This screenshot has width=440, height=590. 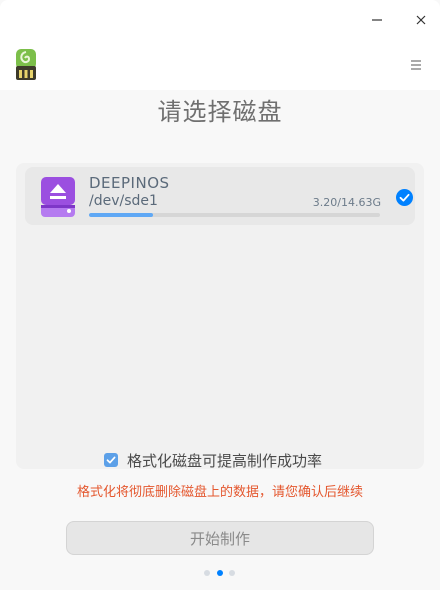 I want to click on close-icon, so click(x=421, y=20).